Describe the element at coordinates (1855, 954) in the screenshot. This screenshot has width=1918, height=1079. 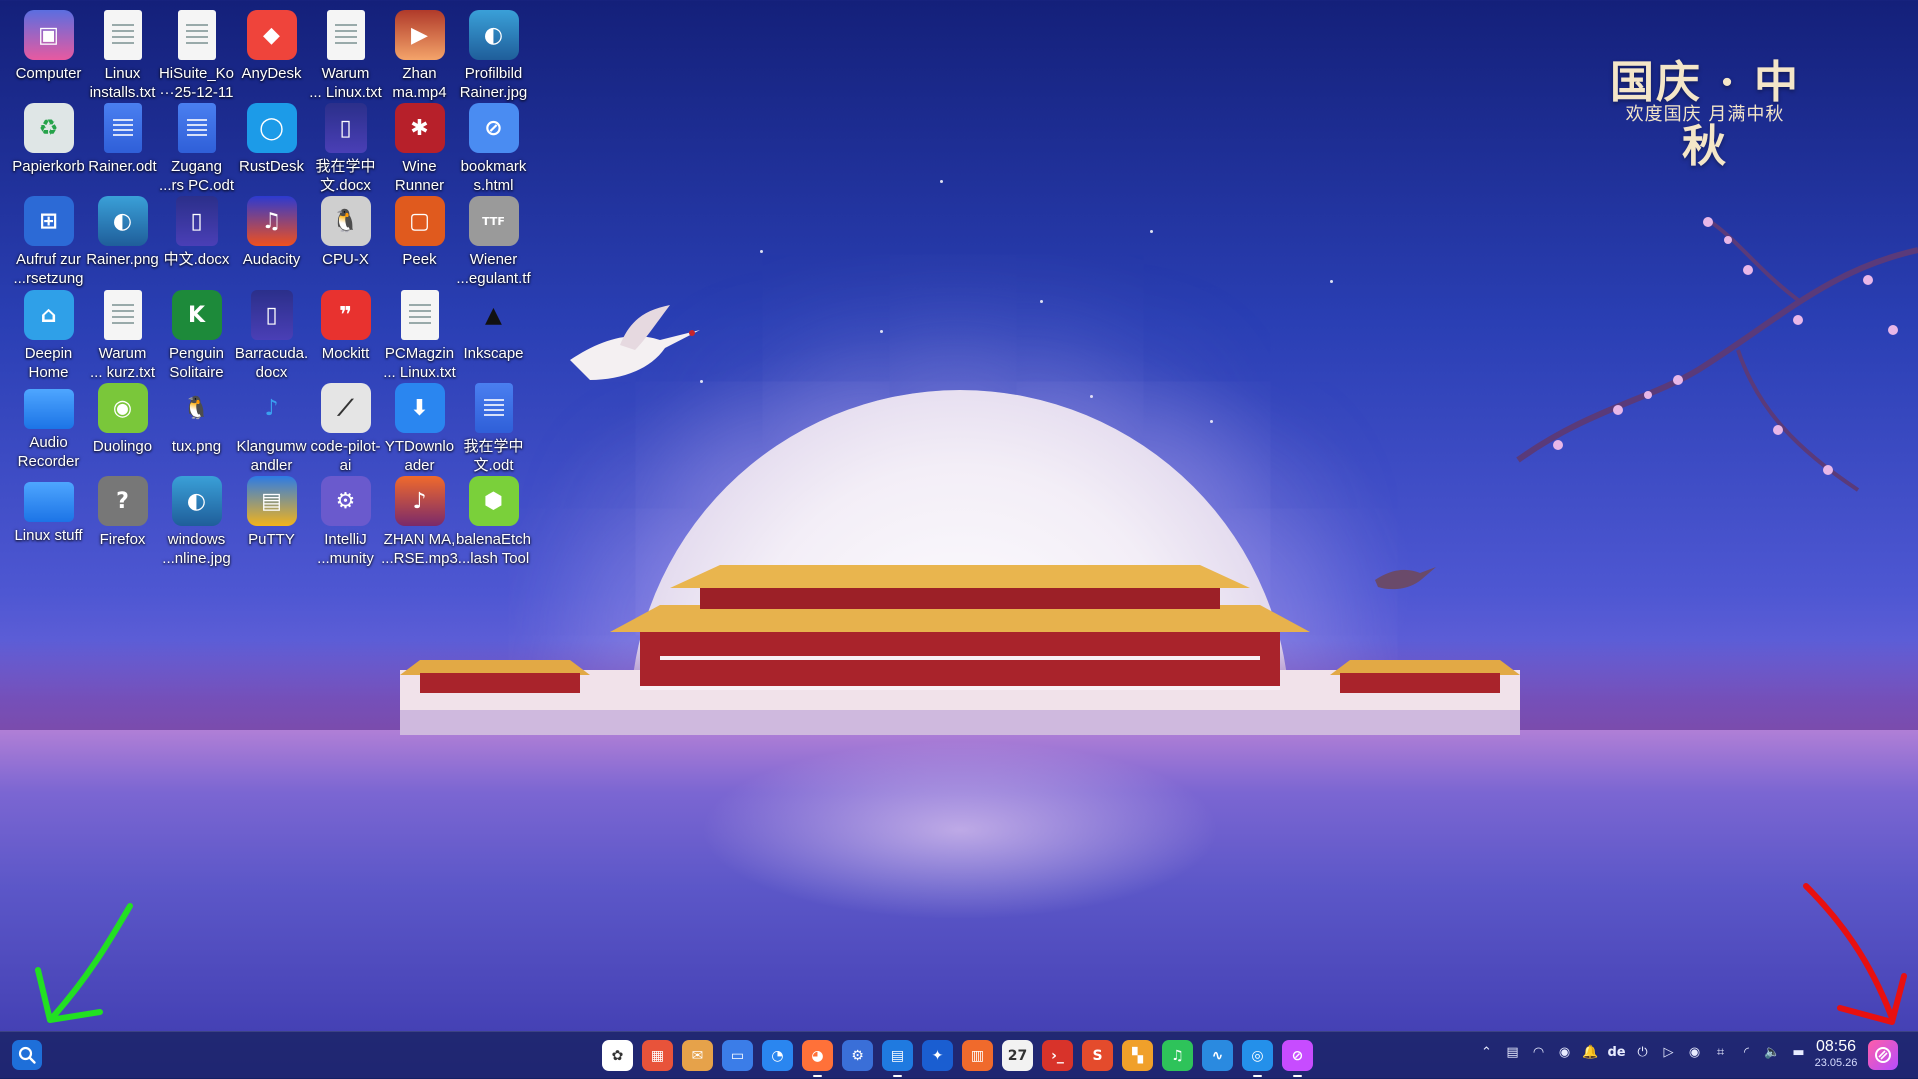
I see `red-annotation-arrow` at that location.